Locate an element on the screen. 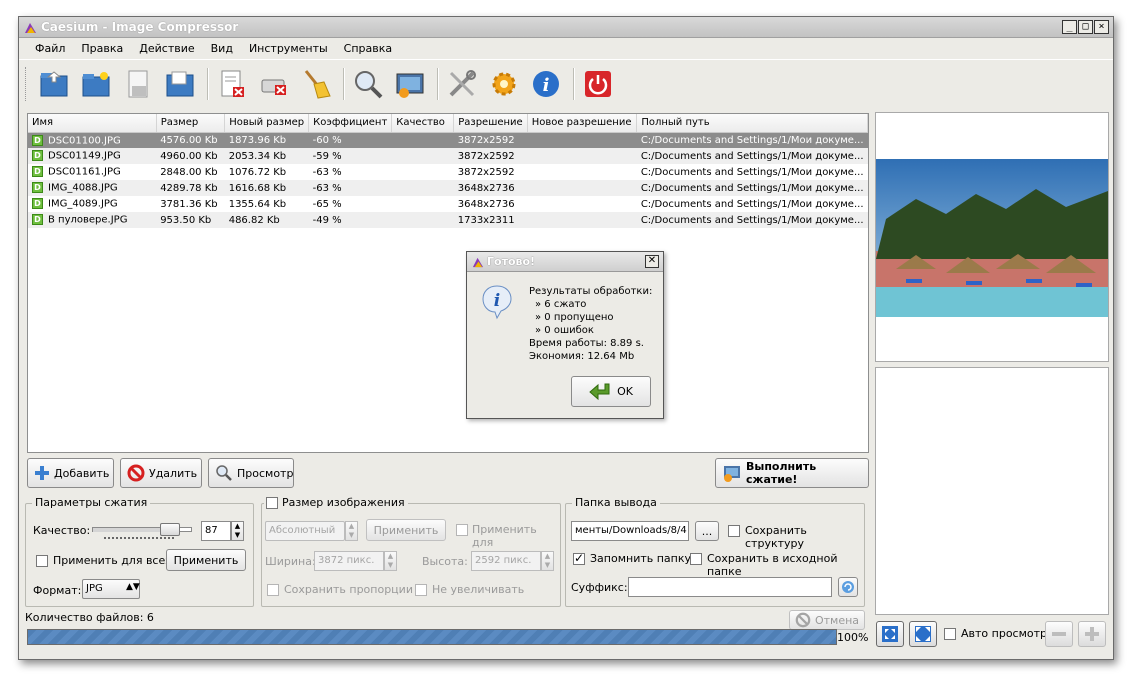 The height and width of the screenshot is (674, 1134). menu-tools: Инструменты is located at coordinates (288, 48).